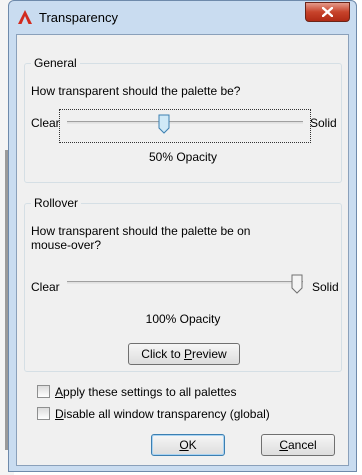 This screenshot has height=475, width=362. What do you see at coordinates (209, 354) in the screenshot?
I see `preview-button-label-post: review` at bounding box center [209, 354].